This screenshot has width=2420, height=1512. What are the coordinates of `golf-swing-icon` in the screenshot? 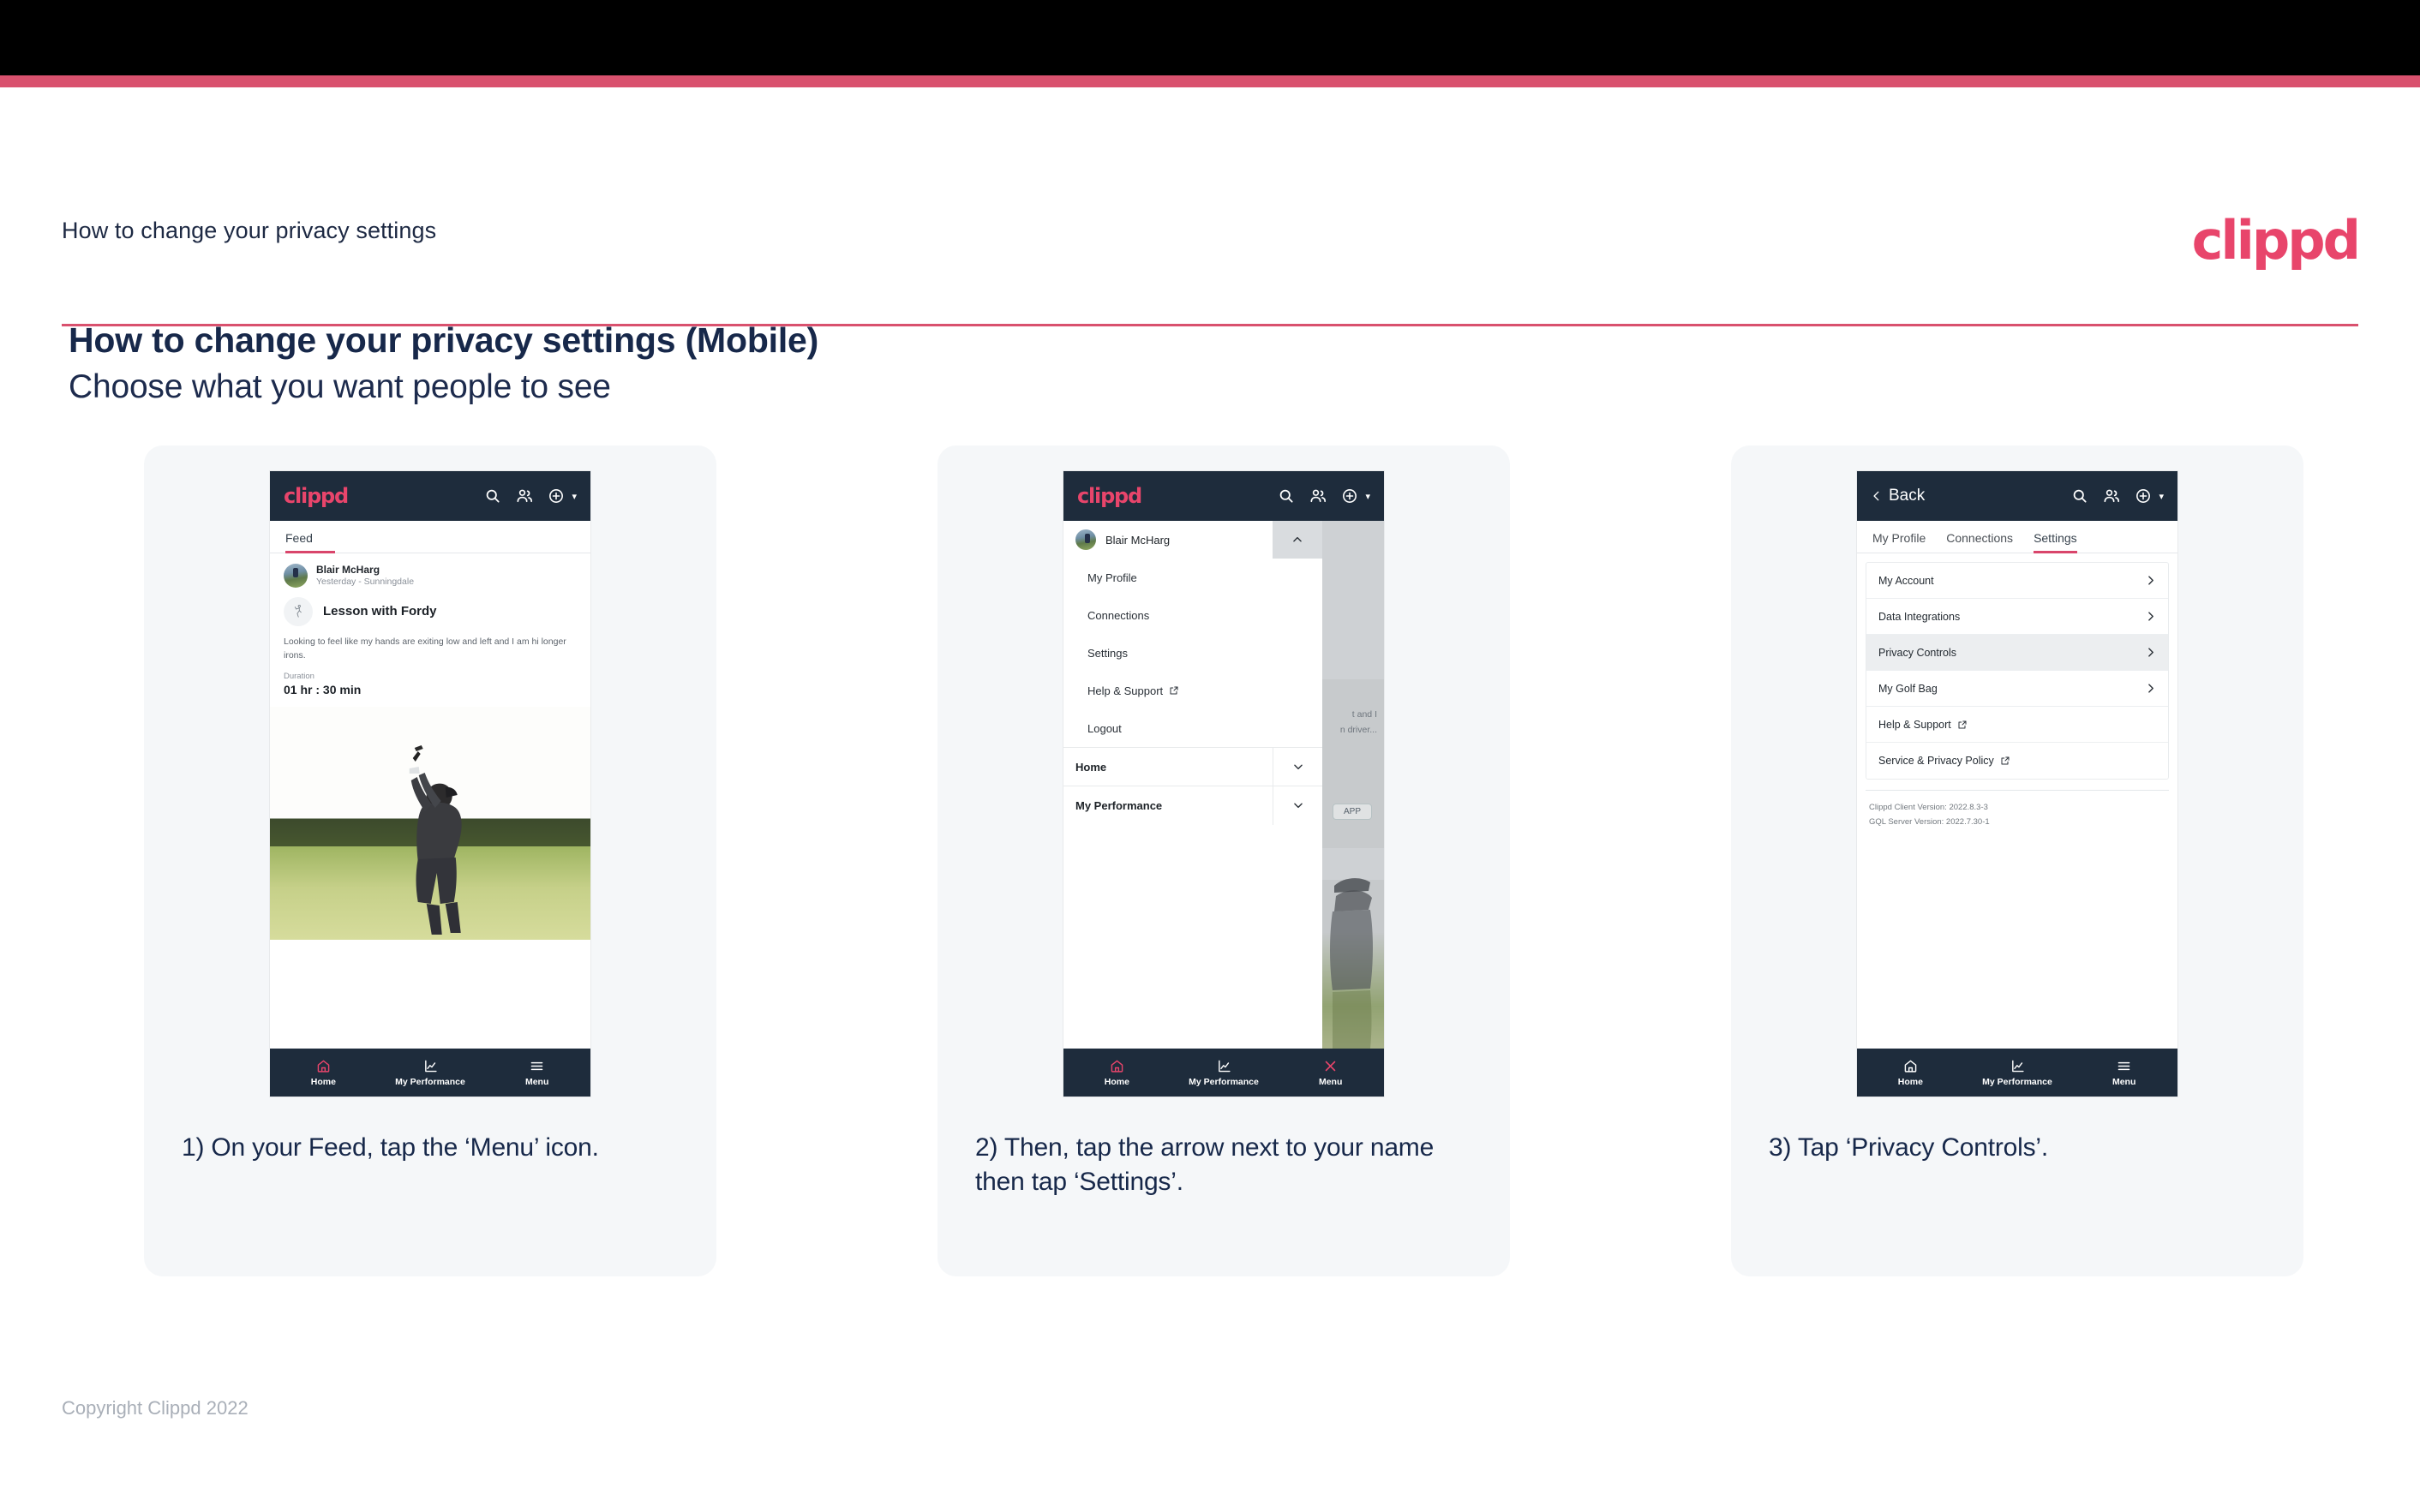 It's located at (298, 611).